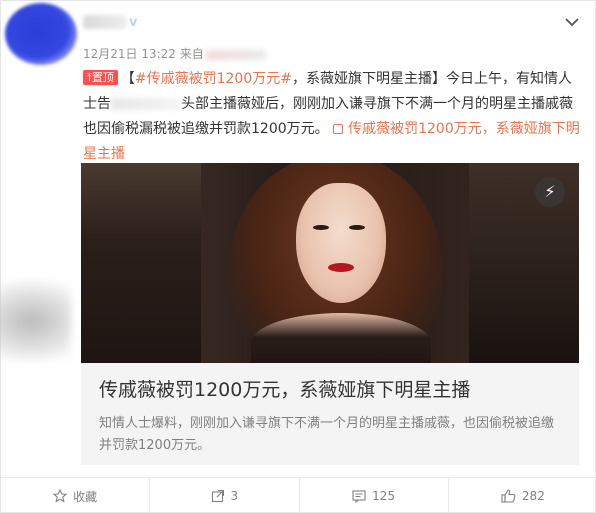 The height and width of the screenshot is (513, 596). What do you see at coordinates (359, 496) in the screenshot?
I see `comment-icon` at bounding box center [359, 496].